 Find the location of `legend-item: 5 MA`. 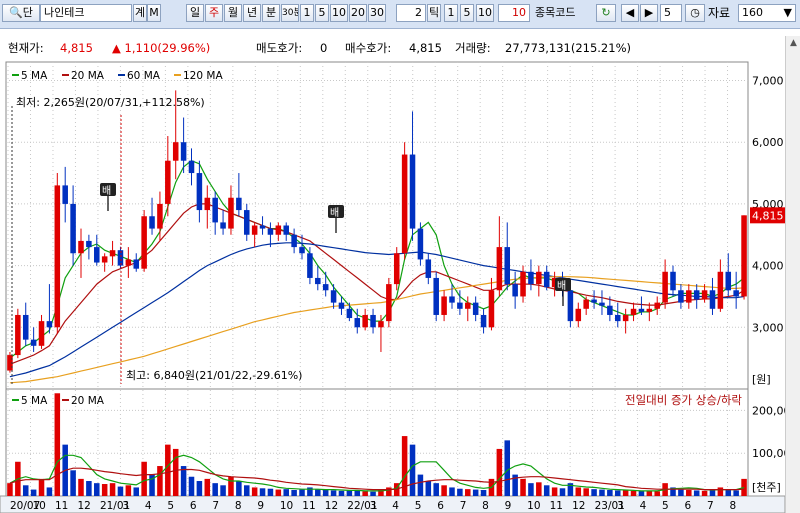

legend-item: 5 MA is located at coordinates (34, 76).